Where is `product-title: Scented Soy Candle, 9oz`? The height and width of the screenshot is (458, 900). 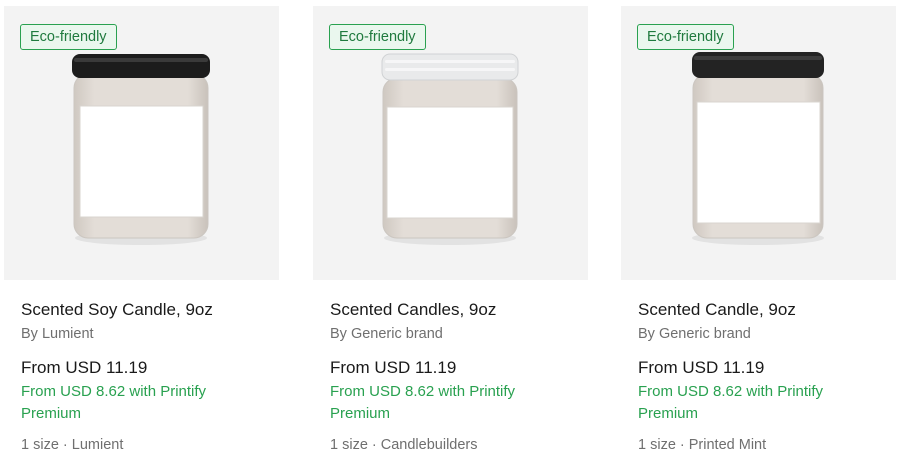
product-title: Scented Soy Candle, 9oz is located at coordinates (117, 310).